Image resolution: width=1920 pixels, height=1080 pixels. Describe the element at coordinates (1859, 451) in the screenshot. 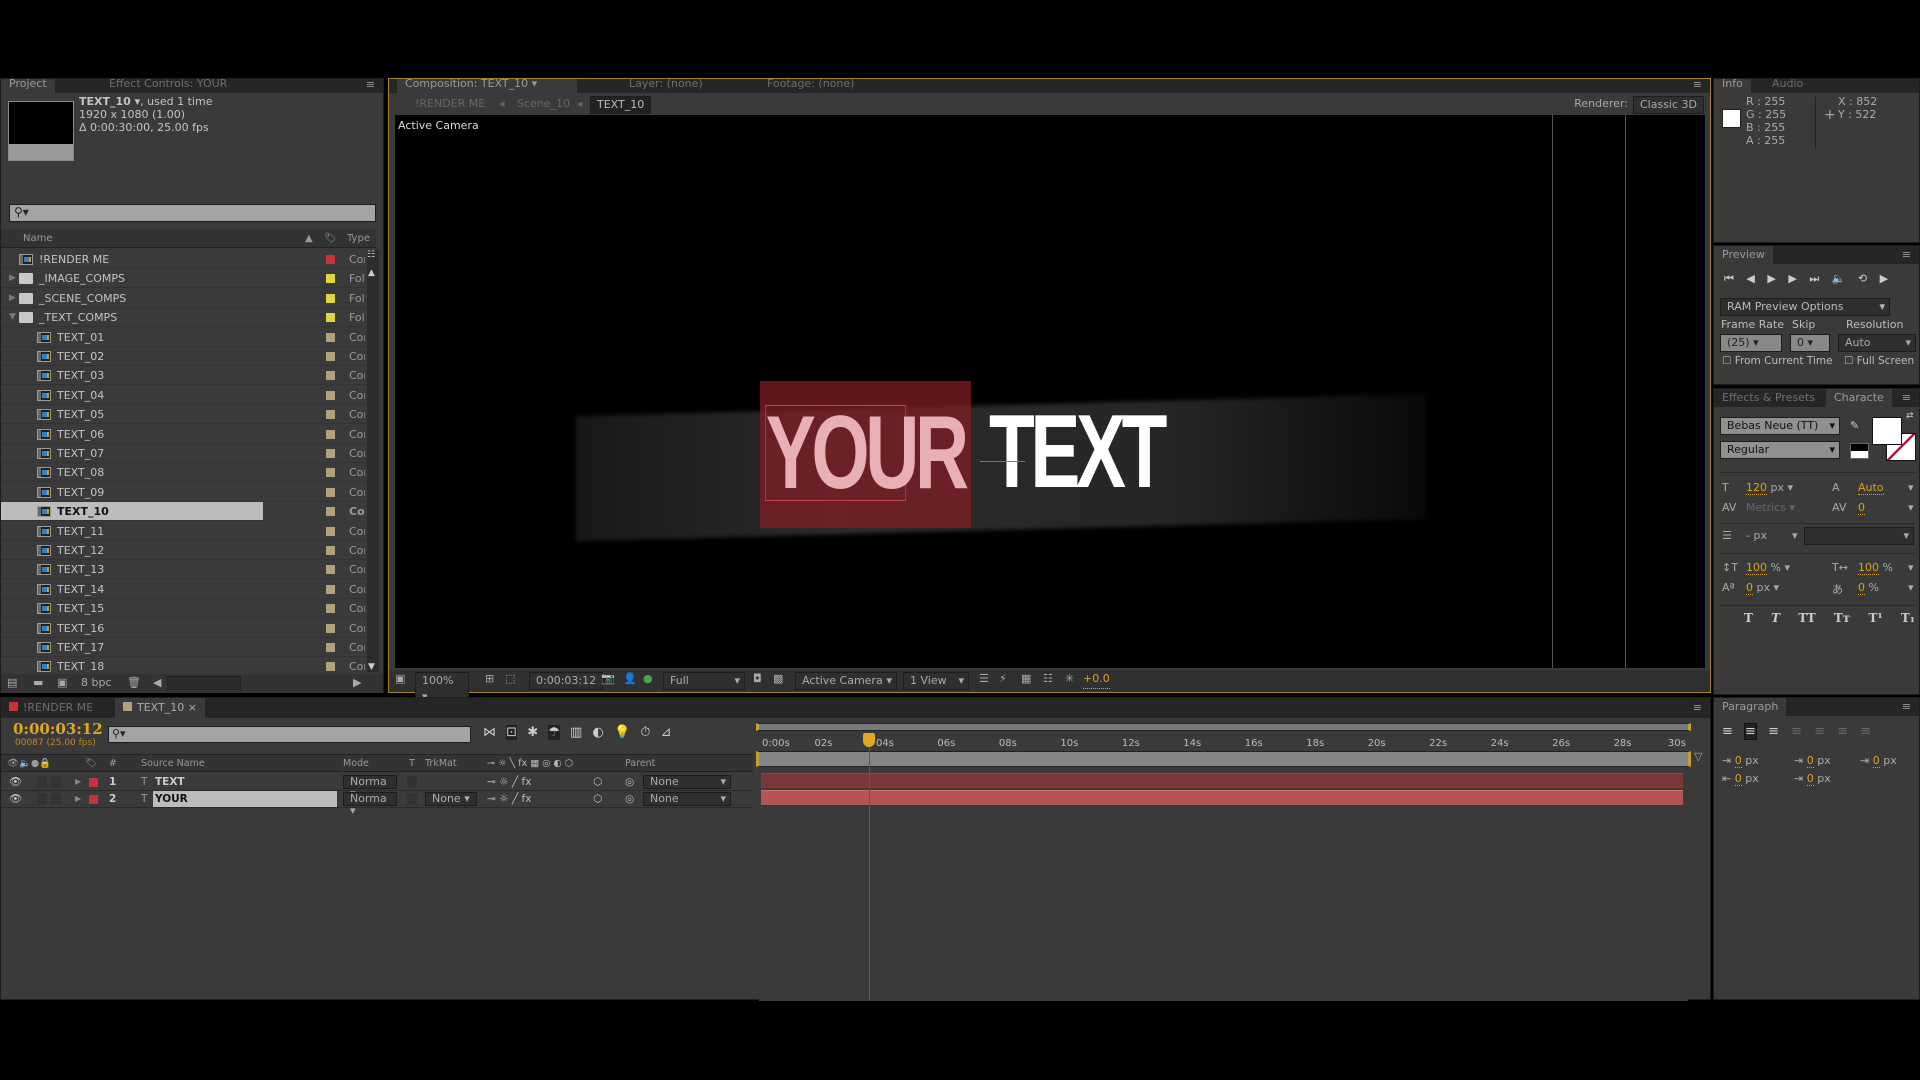

I see `black-white-icon` at that location.